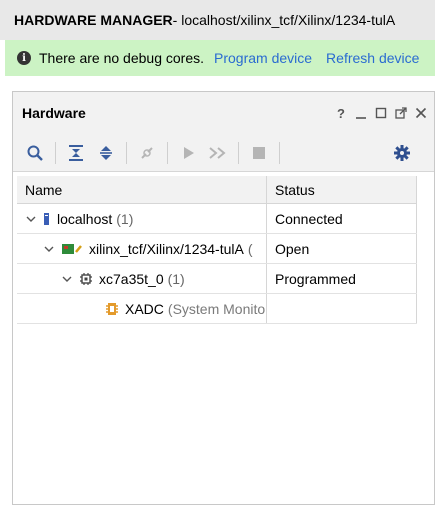  What do you see at coordinates (131, 278) in the screenshot?
I see `row-name: xc7a35t_0` at bounding box center [131, 278].